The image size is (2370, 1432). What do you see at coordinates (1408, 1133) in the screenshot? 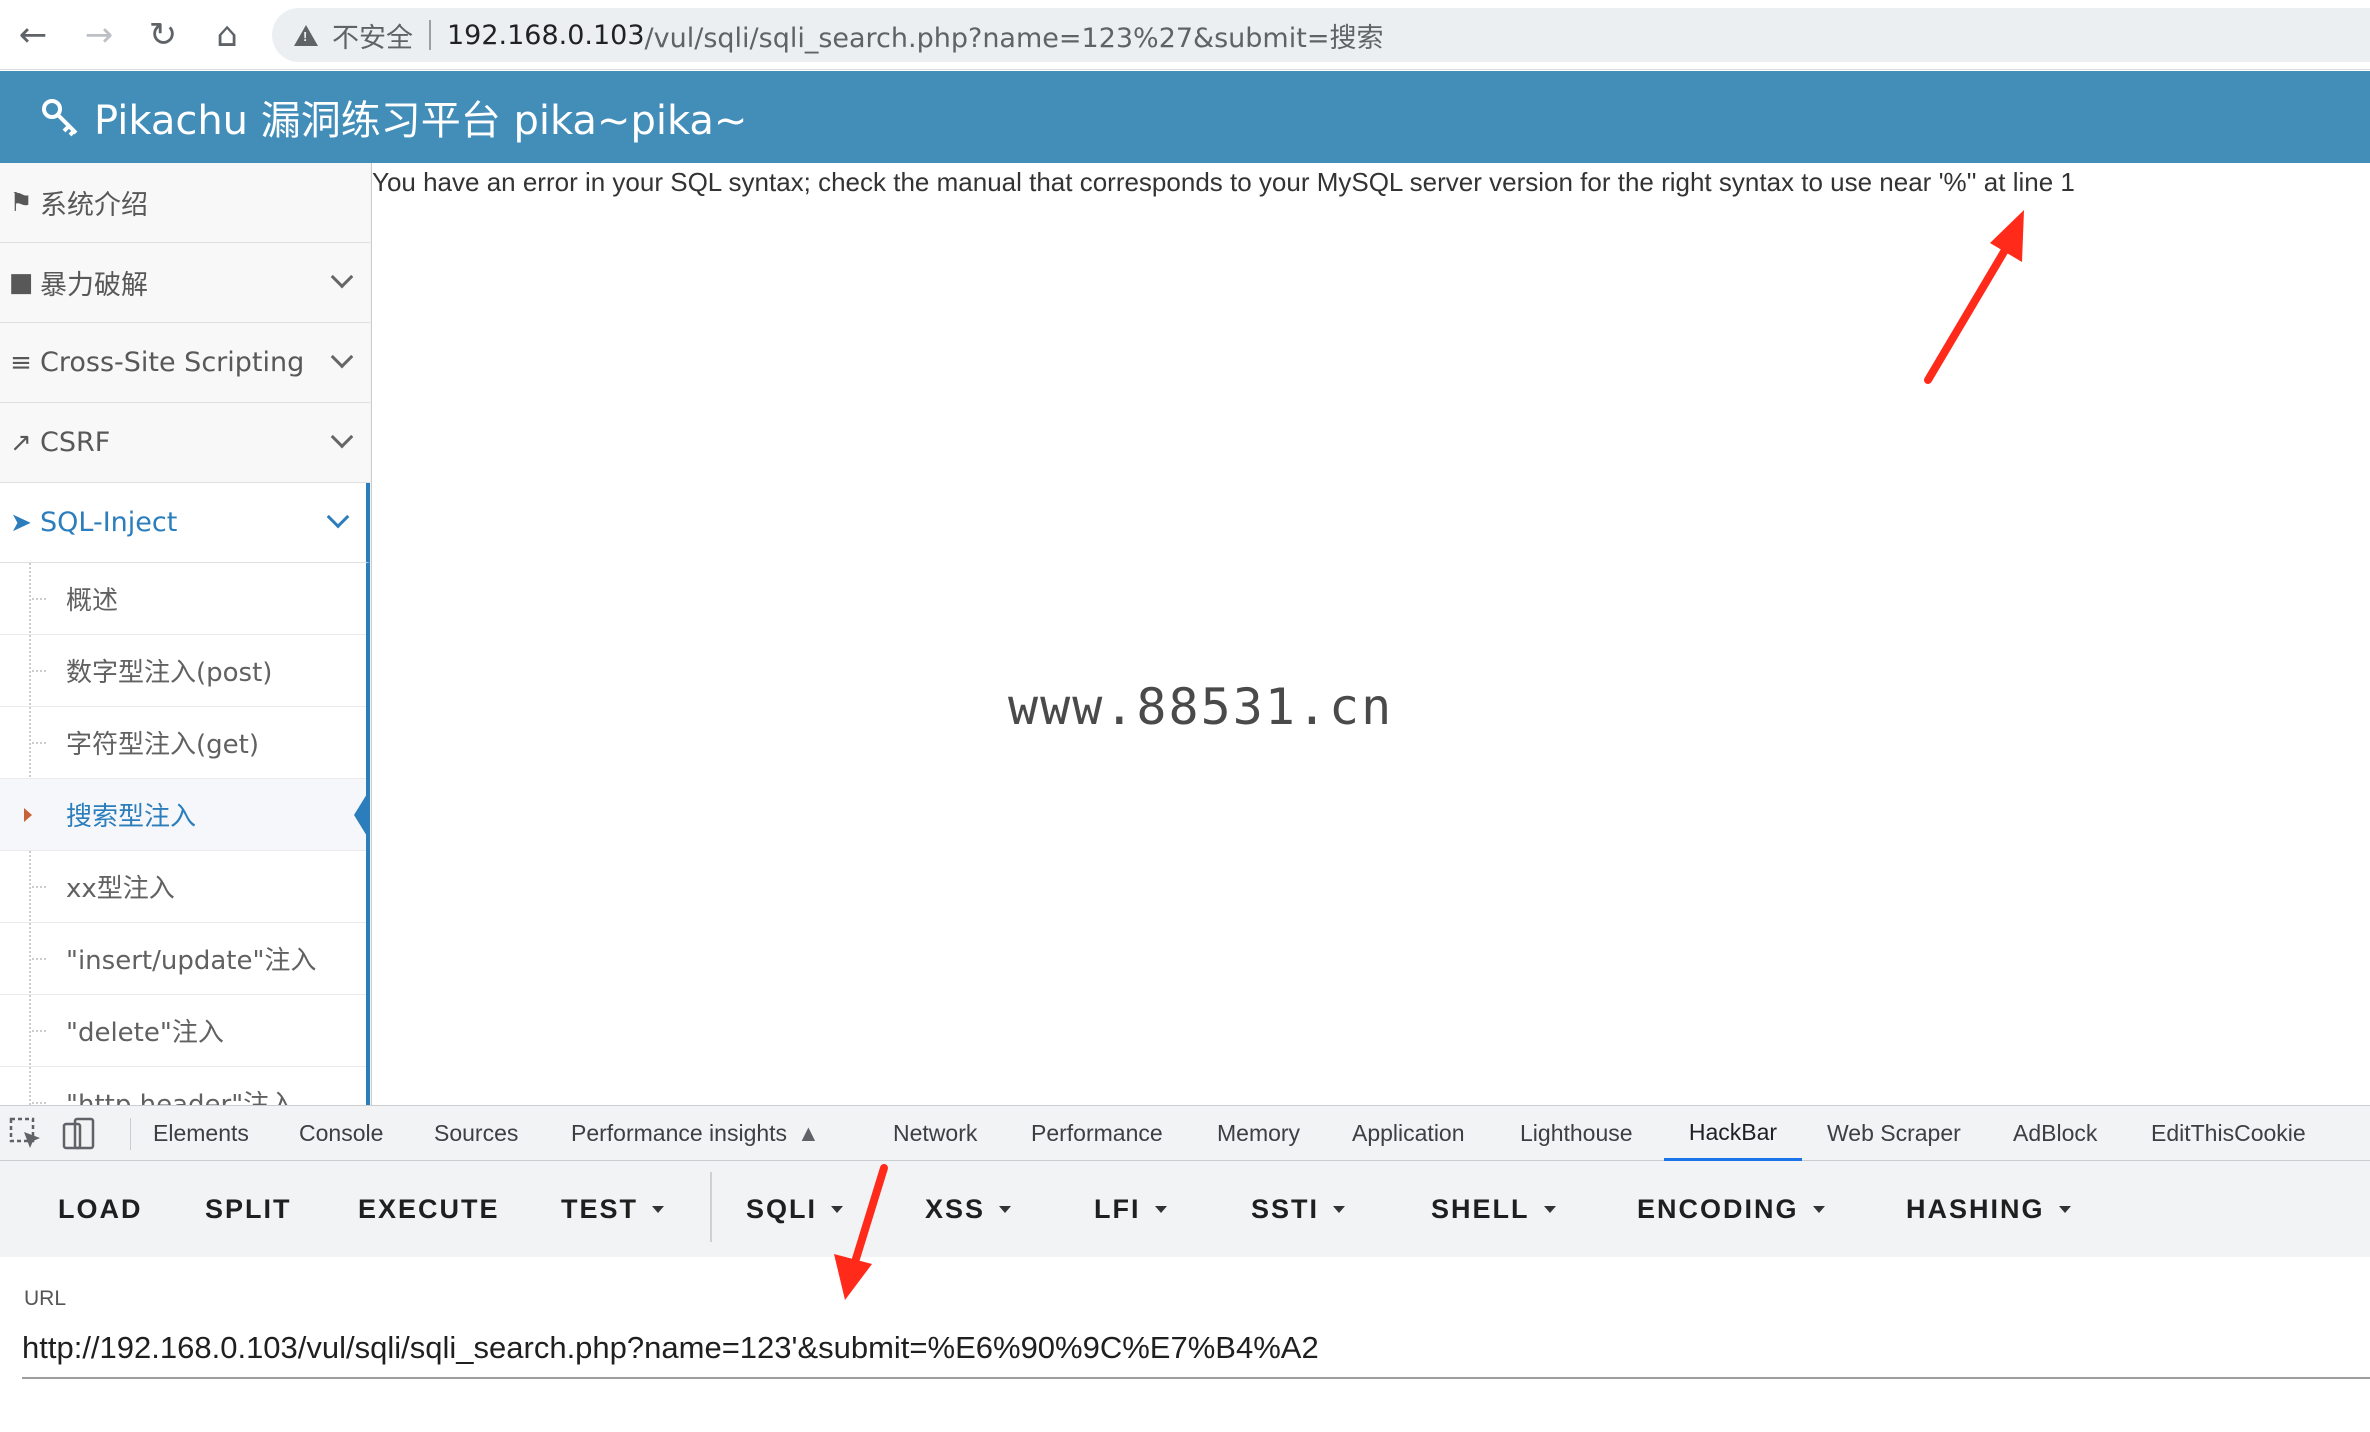
I see `tab-application: Application` at bounding box center [1408, 1133].